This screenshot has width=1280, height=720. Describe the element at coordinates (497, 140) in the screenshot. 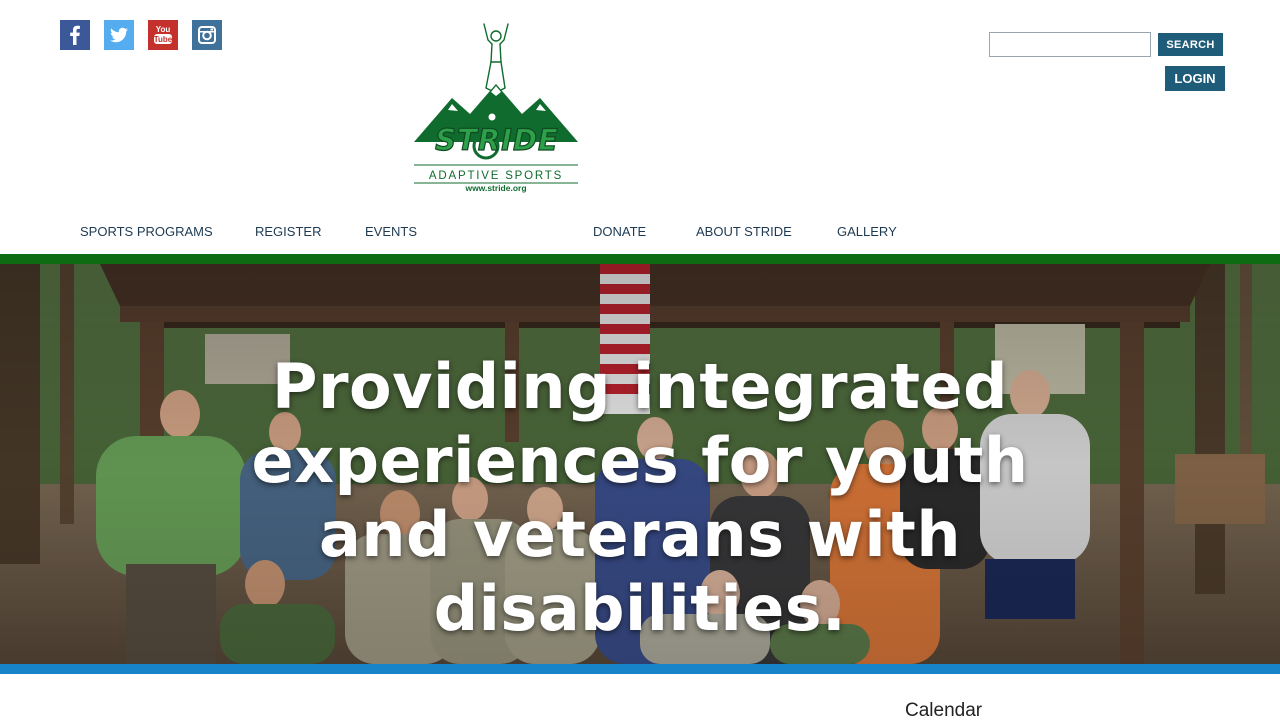

I see `logo-brand-text: STRIDE` at that location.